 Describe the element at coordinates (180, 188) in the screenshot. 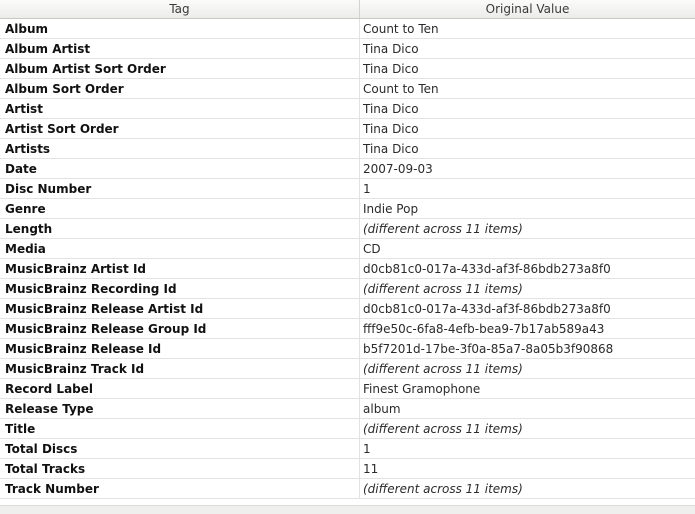

I see `tag-name-cell: Disc Number` at that location.